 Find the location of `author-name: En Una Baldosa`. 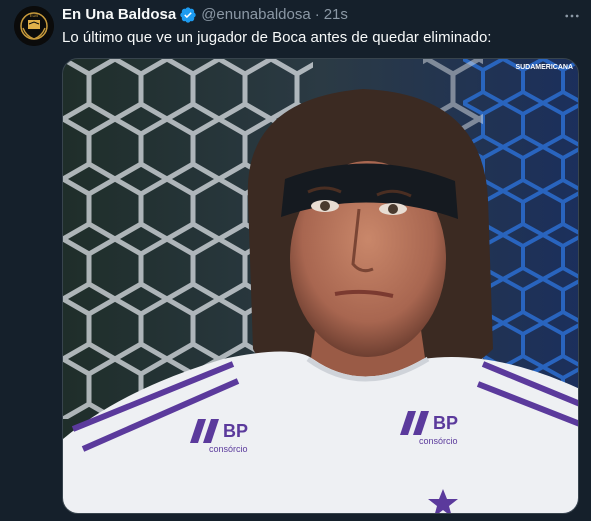

author-name: En Una Baldosa is located at coordinates (119, 15).